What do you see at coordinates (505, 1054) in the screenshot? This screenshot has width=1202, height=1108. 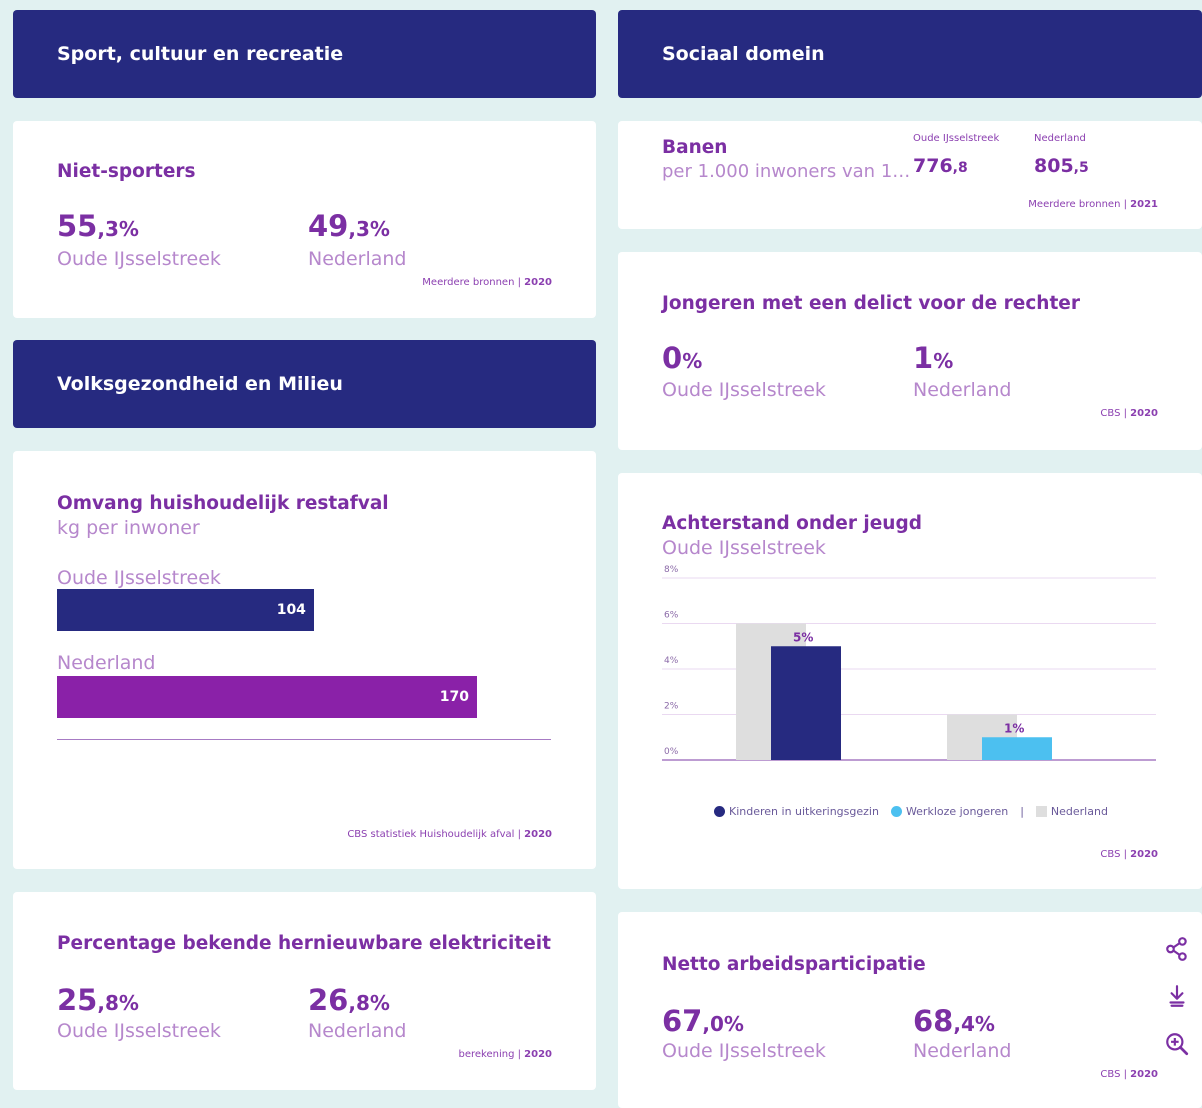 I see `source-note: berekening | 2020` at bounding box center [505, 1054].